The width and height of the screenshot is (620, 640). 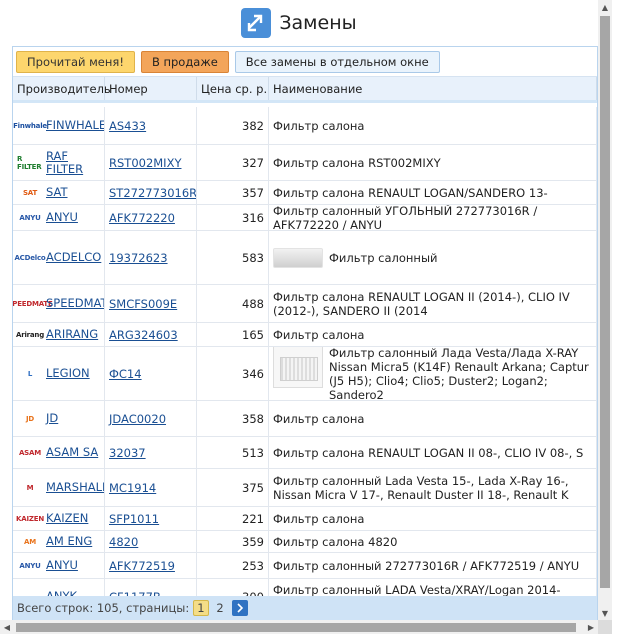 I want to click on manufacturer-logo: ANYU, so click(x=30, y=565).